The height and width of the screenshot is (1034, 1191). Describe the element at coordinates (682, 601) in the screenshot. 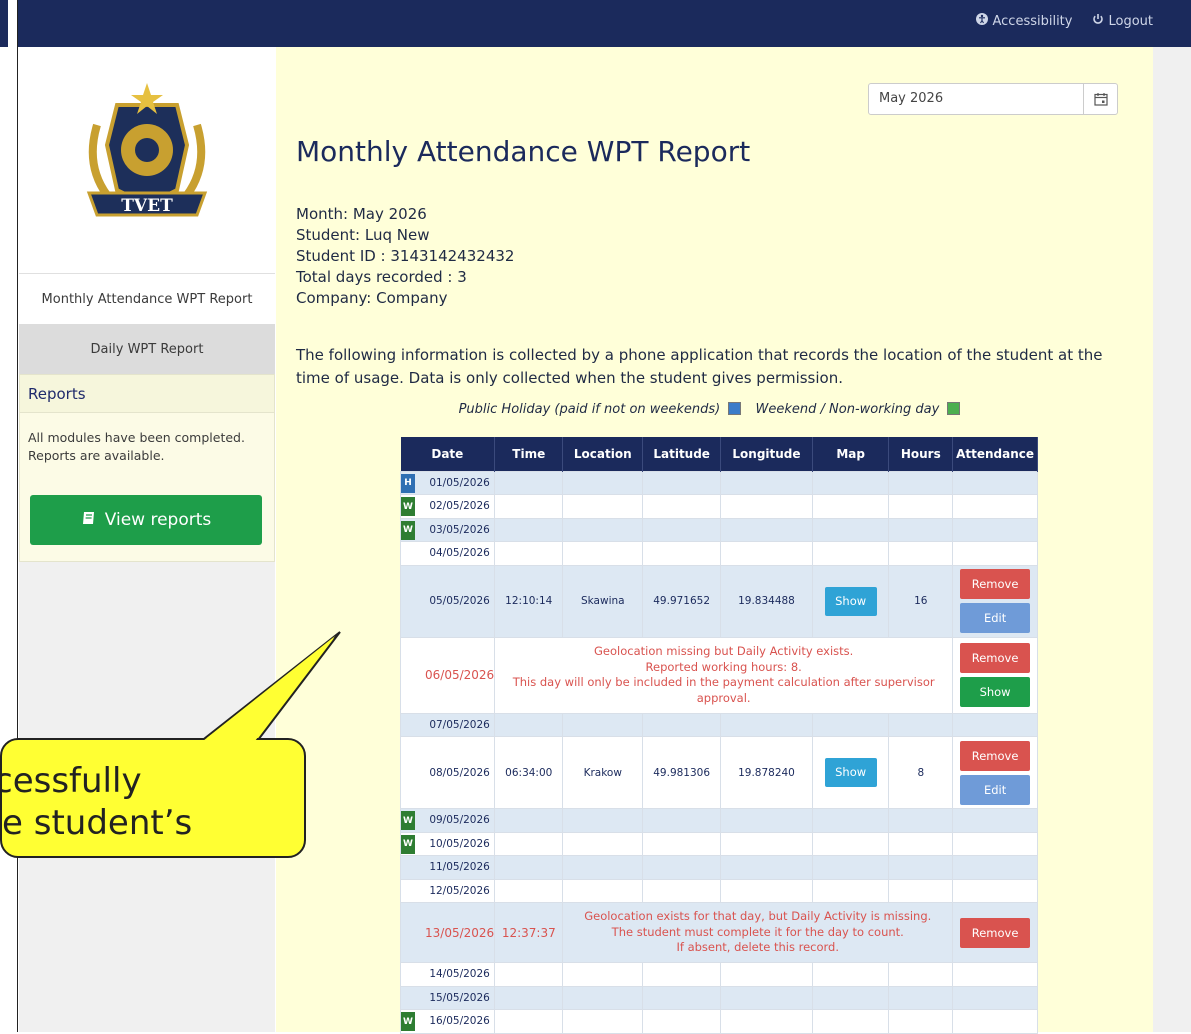

I see `row-latitude: 49.971652` at that location.